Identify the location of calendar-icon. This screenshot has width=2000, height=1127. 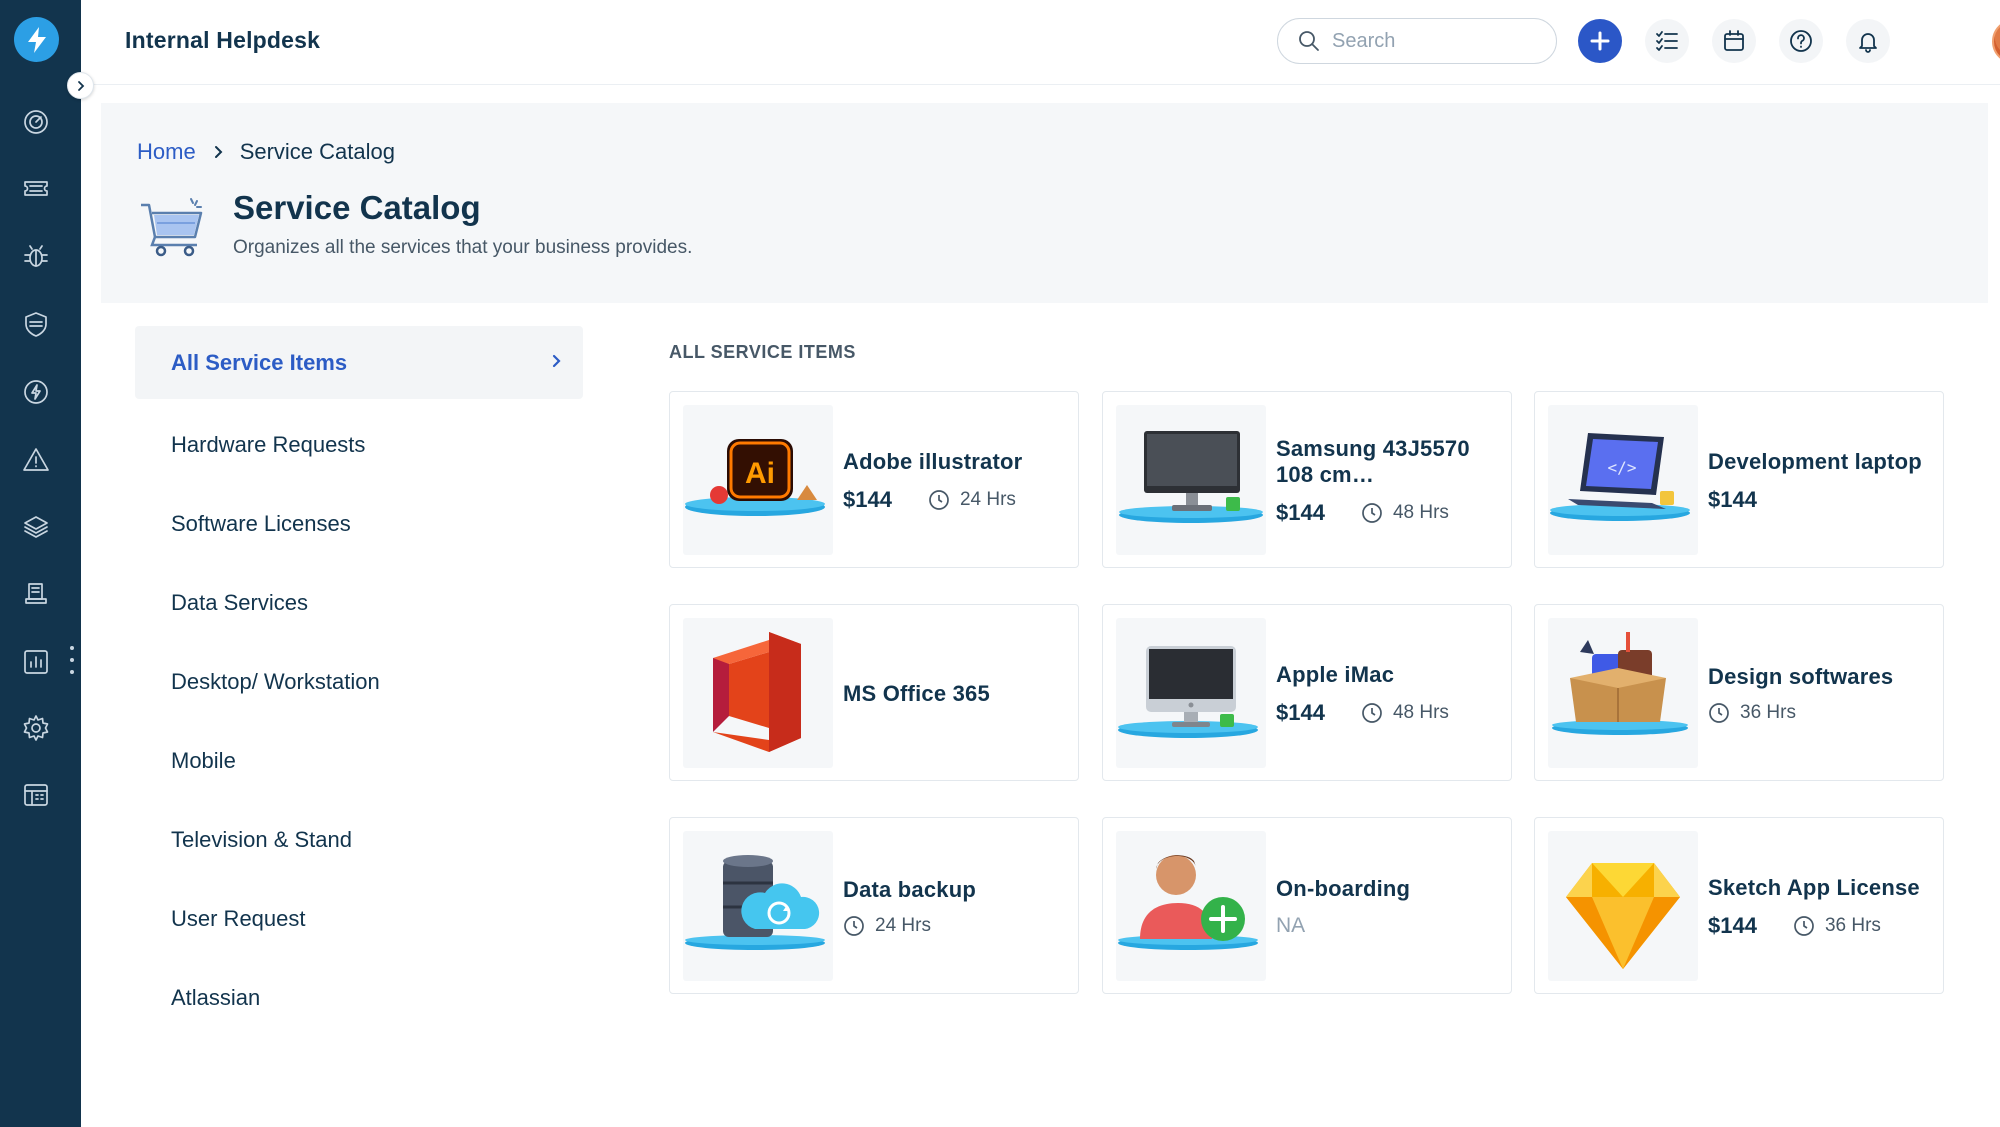
(1734, 40).